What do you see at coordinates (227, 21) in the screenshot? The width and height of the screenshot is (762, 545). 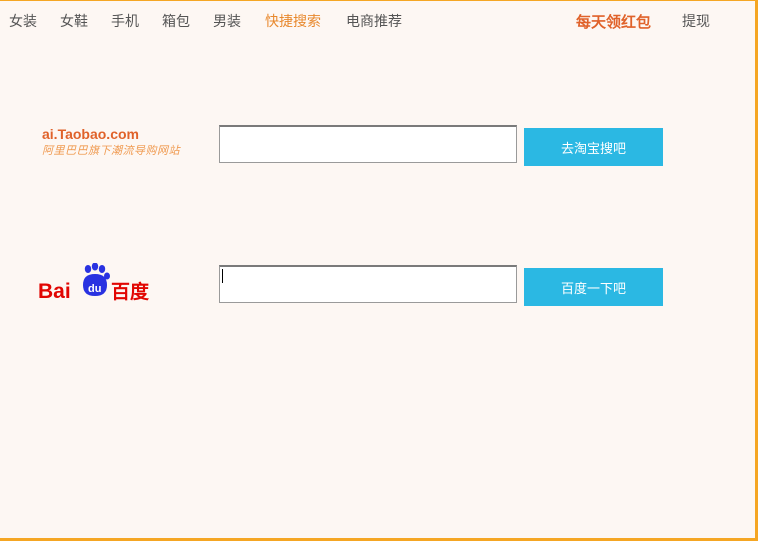 I see `nav-item-mens-clothing: 男装` at bounding box center [227, 21].